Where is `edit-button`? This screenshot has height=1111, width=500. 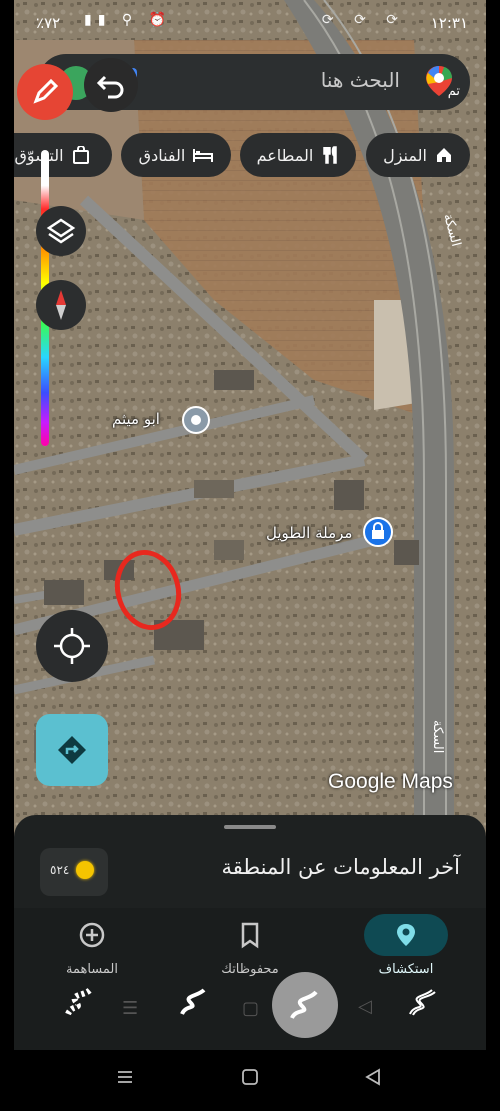
edit-button is located at coordinates (45, 92).